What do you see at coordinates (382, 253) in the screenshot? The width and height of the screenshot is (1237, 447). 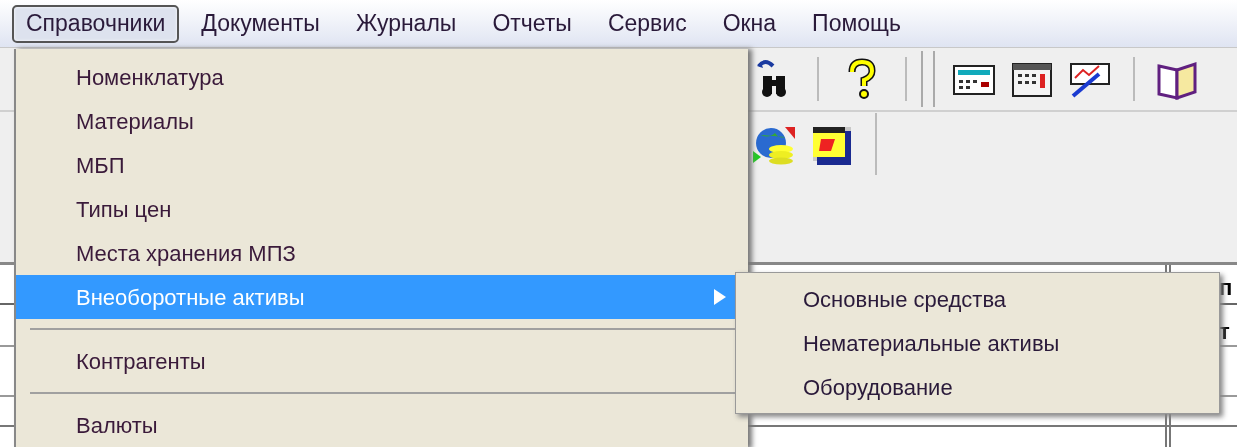 I see `menu-item: Места хранения МПЗ` at bounding box center [382, 253].